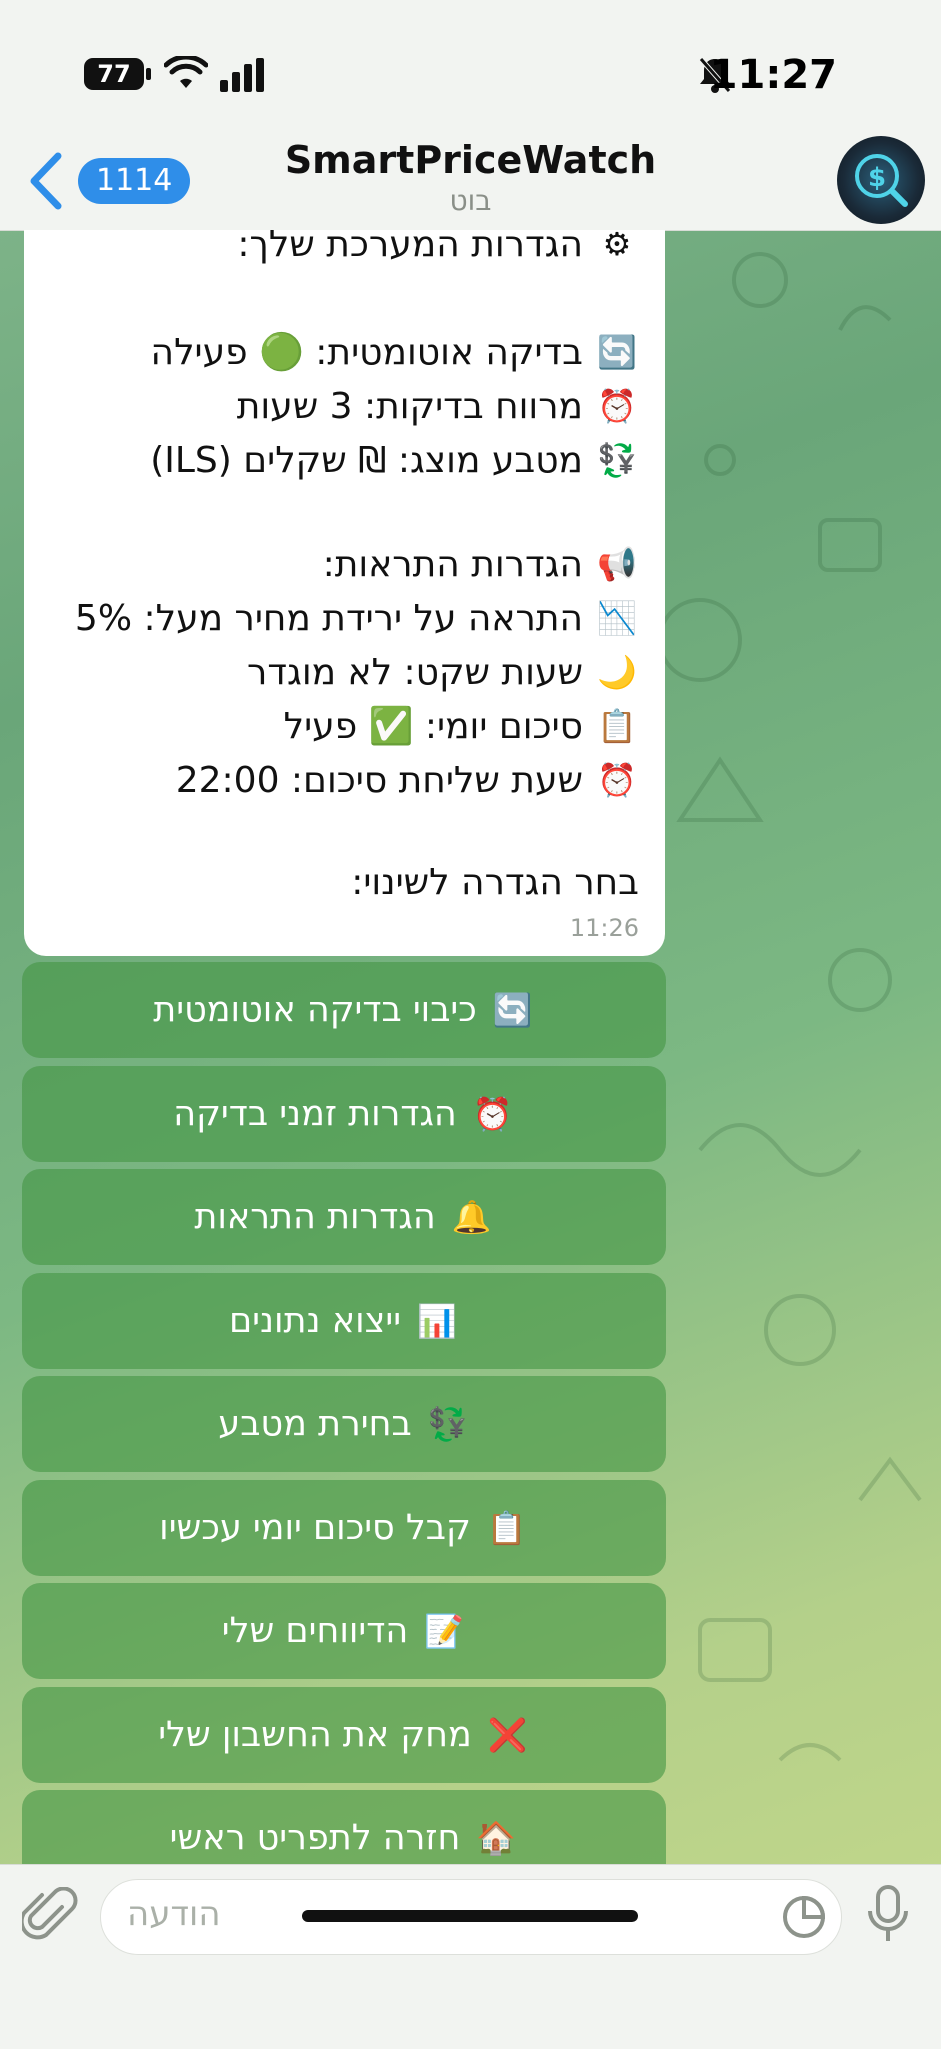  I want to click on message-line-text: הגדרות התראות:, so click(452, 564).